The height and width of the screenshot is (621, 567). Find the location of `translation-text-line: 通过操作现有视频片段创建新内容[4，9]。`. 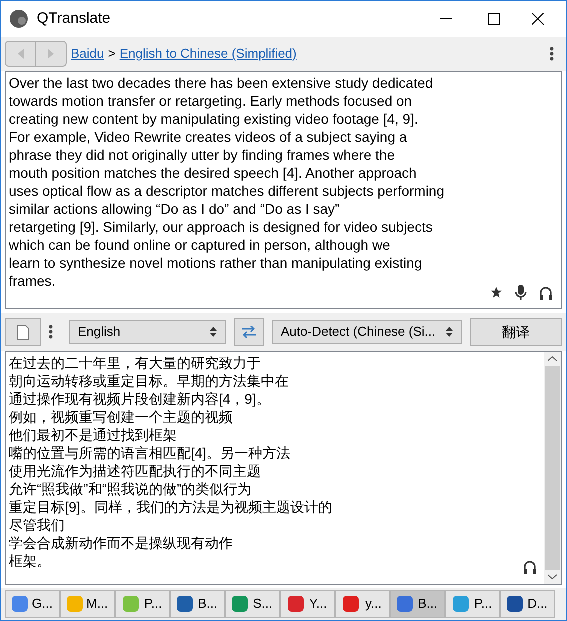

translation-text-line: 通过操作现有视频片段创建新内容[4，9]。 is located at coordinates (139, 399).